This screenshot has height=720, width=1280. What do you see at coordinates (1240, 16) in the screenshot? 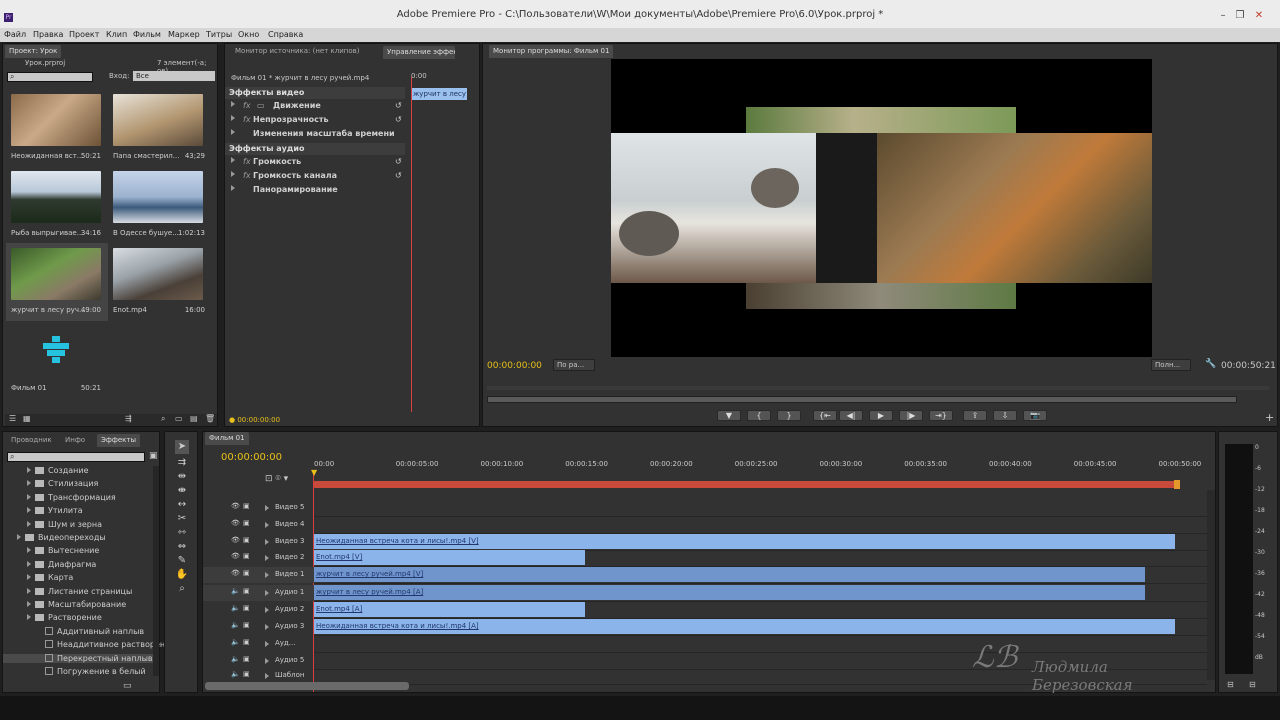
I see `maximize-icon: ❐` at bounding box center [1240, 16].